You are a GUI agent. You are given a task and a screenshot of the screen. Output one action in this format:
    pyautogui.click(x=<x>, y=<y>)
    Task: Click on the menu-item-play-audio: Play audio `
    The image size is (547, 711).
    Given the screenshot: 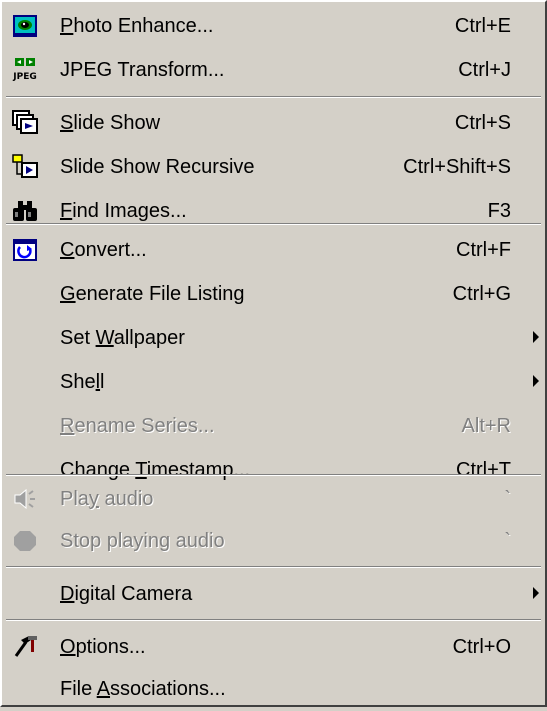 What is the action you would take?
    pyautogui.click(x=273, y=499)
    